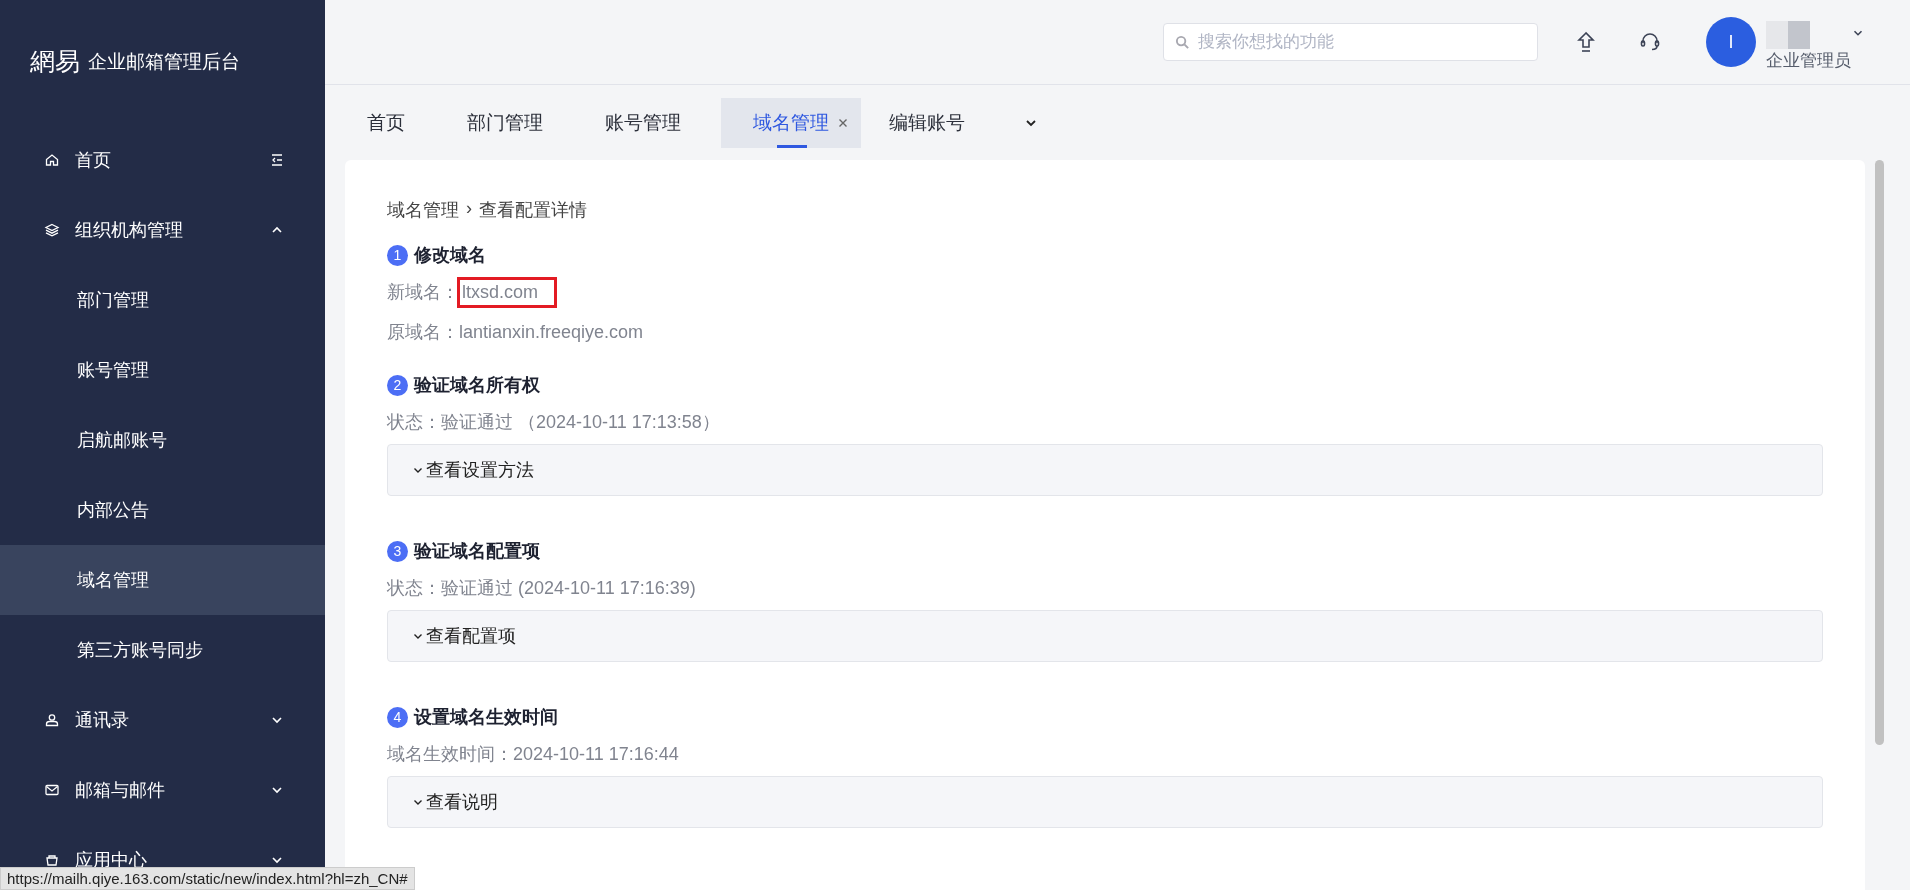 Image resolution: width=1910 pixels, height=890 pixels. I want to click on logo: 網易, so click(55, 62).